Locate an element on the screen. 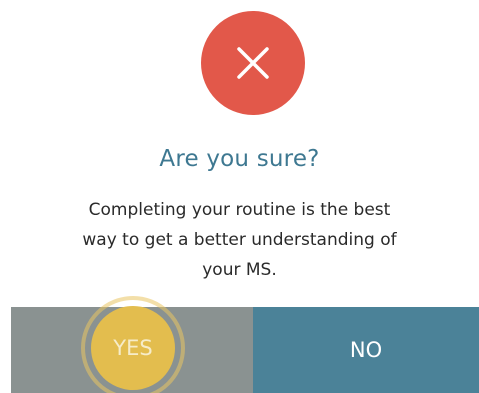 The width and height of the screenshot is (479, 393). no-button: NO is located at coordinates (366, 350).